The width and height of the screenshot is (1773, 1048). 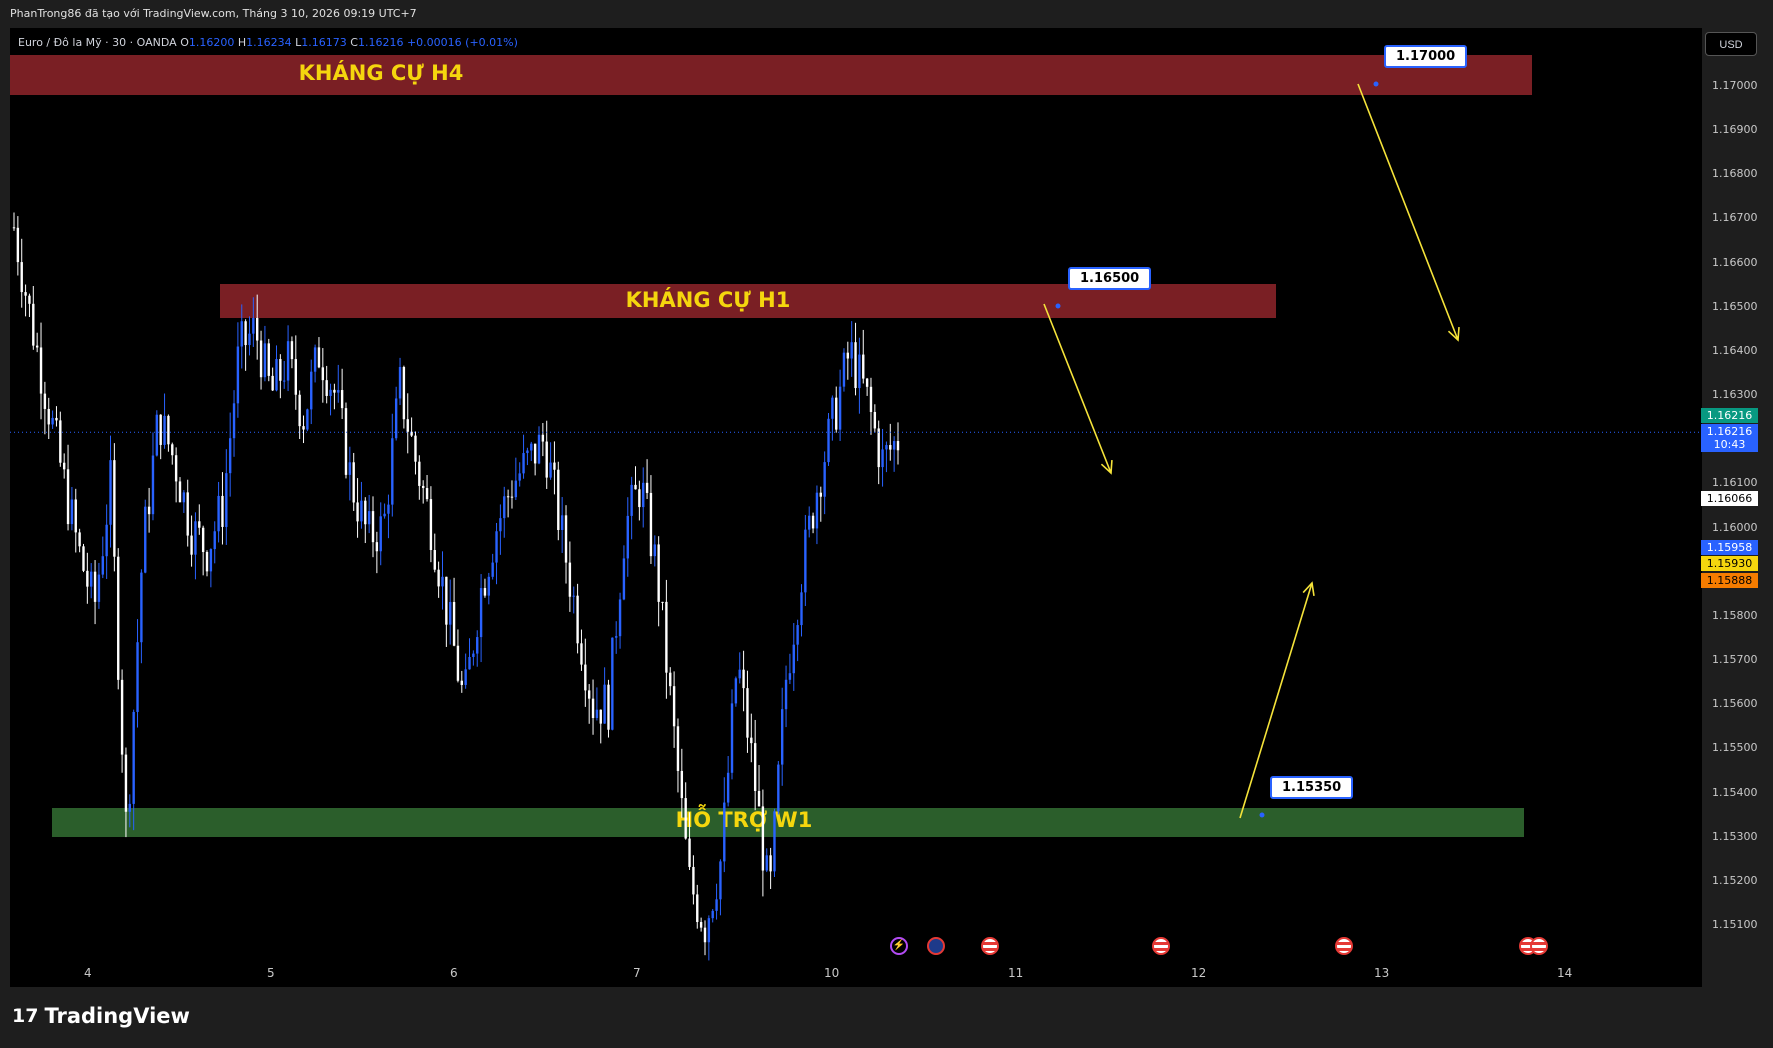 What do you see at coordinates (25, 1016) in the screenshot?
I see `tradingview-logo-icon: 𝟭𝟳` at bounding box center [25, 1016].